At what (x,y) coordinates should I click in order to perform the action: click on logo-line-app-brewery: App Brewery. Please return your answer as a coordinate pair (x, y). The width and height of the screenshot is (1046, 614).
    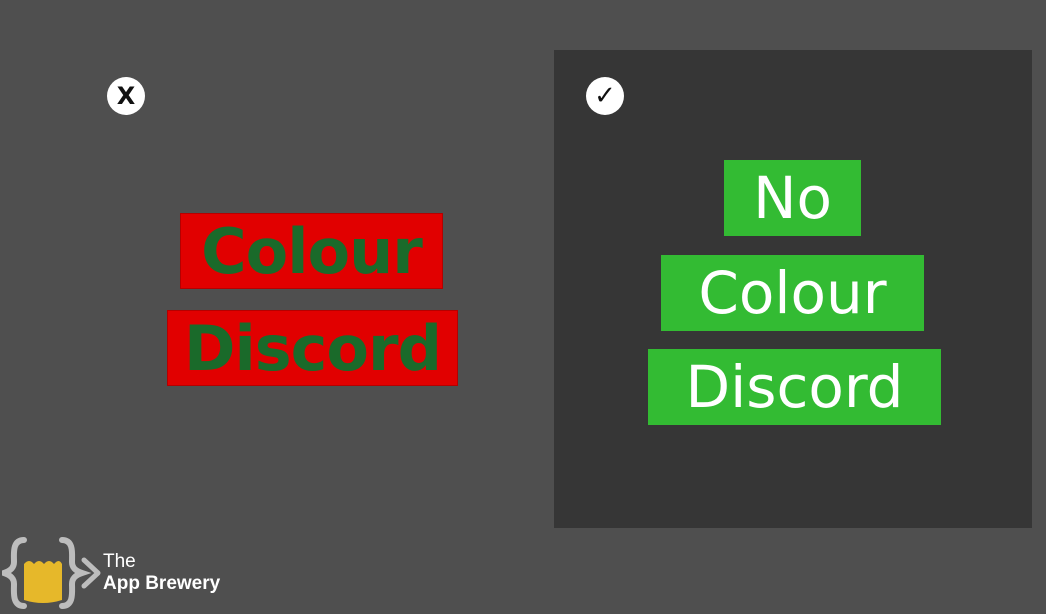
    Looking at the image, I should click on (162, 583).